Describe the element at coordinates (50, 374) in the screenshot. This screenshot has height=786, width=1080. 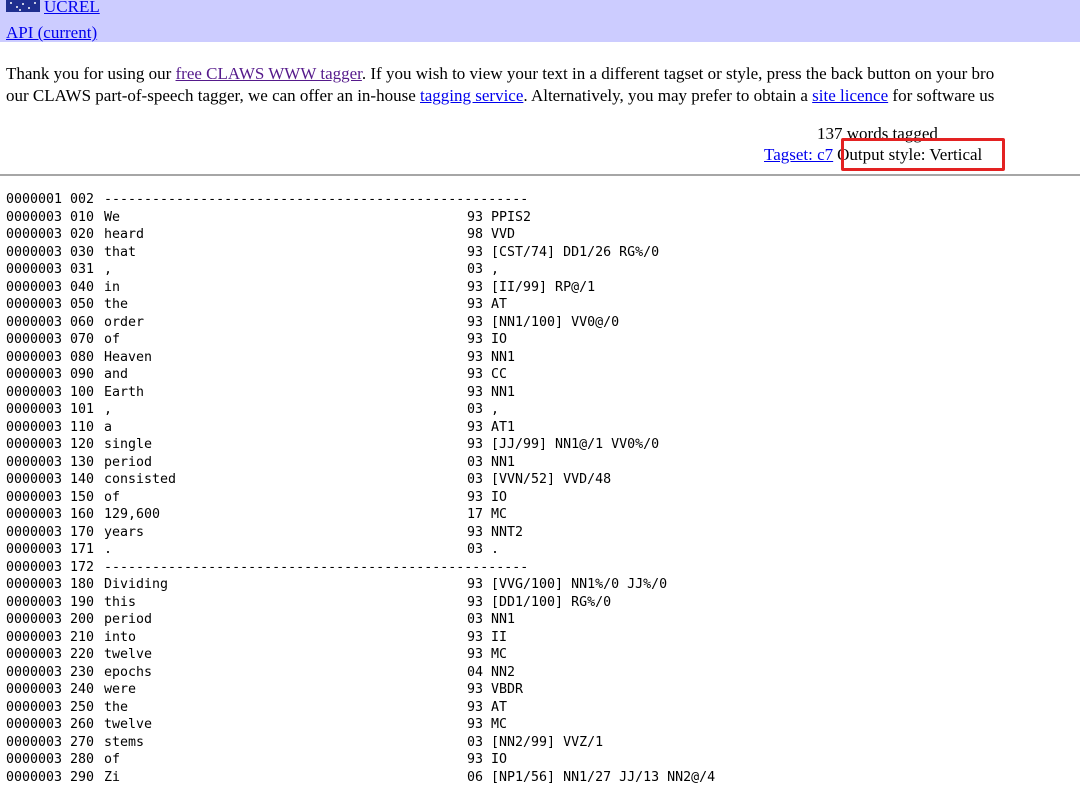
I see `reference-number: 0000003 090` at that location.